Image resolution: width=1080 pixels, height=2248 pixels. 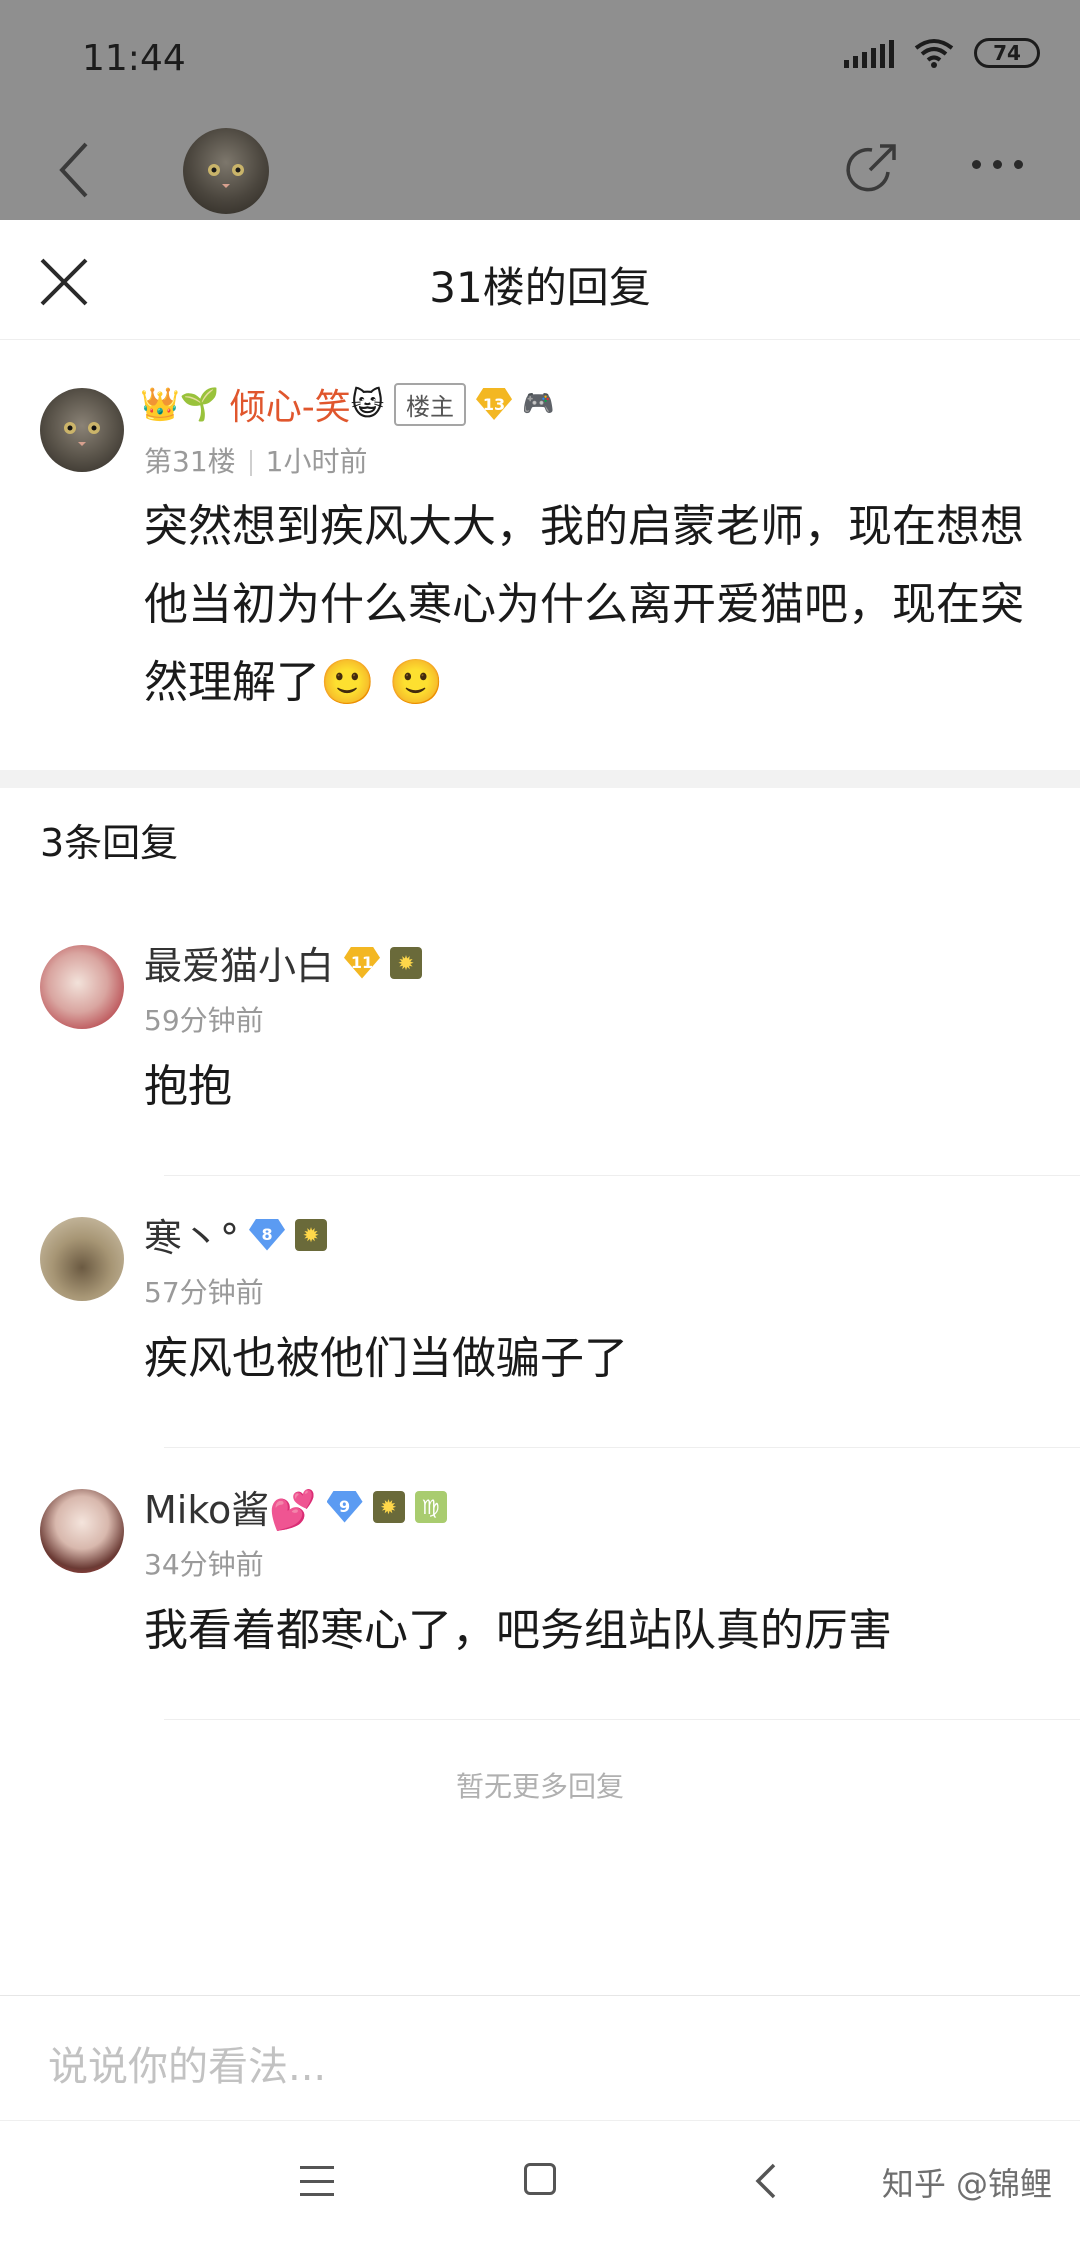 What do you see at coordinates (316, 461) in the screenshot?
I see `post-time: 1小时前` at bounding box center [316, 461].